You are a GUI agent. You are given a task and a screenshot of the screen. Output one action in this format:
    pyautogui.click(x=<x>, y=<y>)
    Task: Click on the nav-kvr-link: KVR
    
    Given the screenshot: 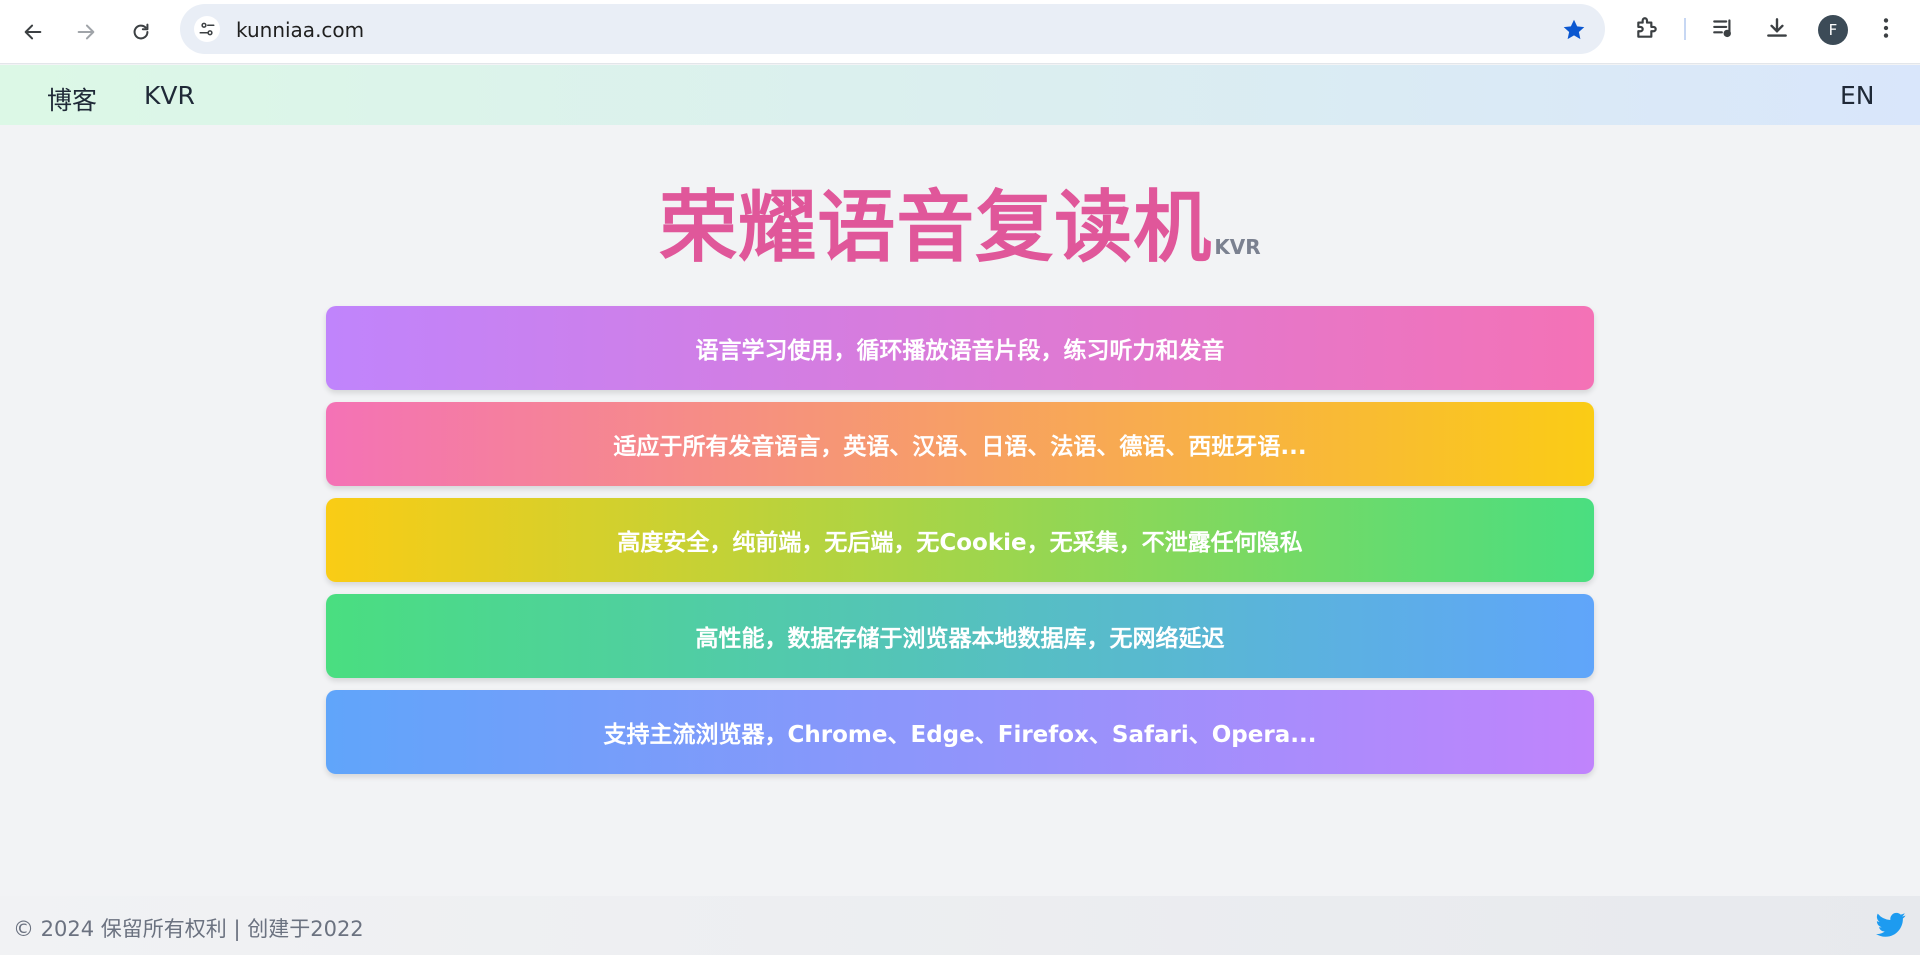 What is the action you would take?
    pyautogui.click(x=169, y=95)
    